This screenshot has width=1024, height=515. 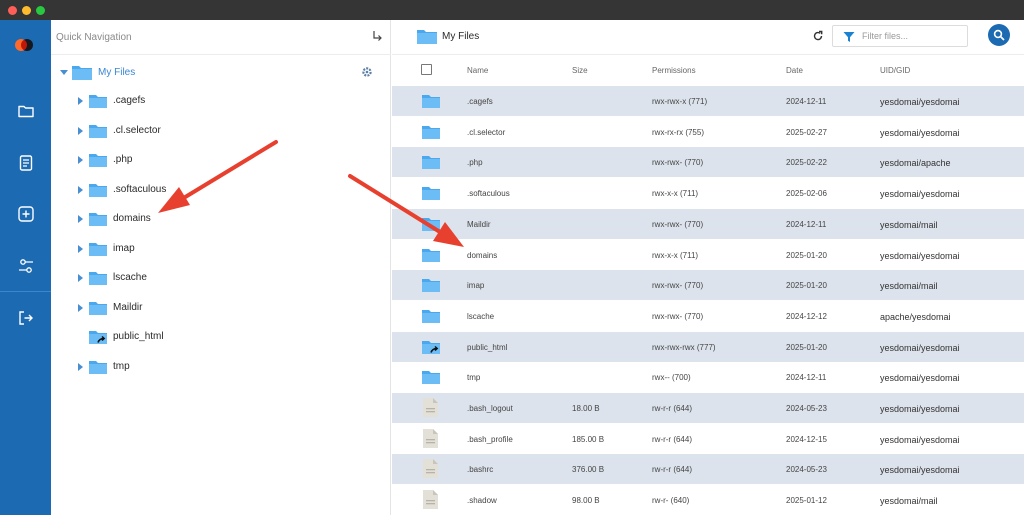 I want to click on documents-rail-button, so click(x=26, y=163).